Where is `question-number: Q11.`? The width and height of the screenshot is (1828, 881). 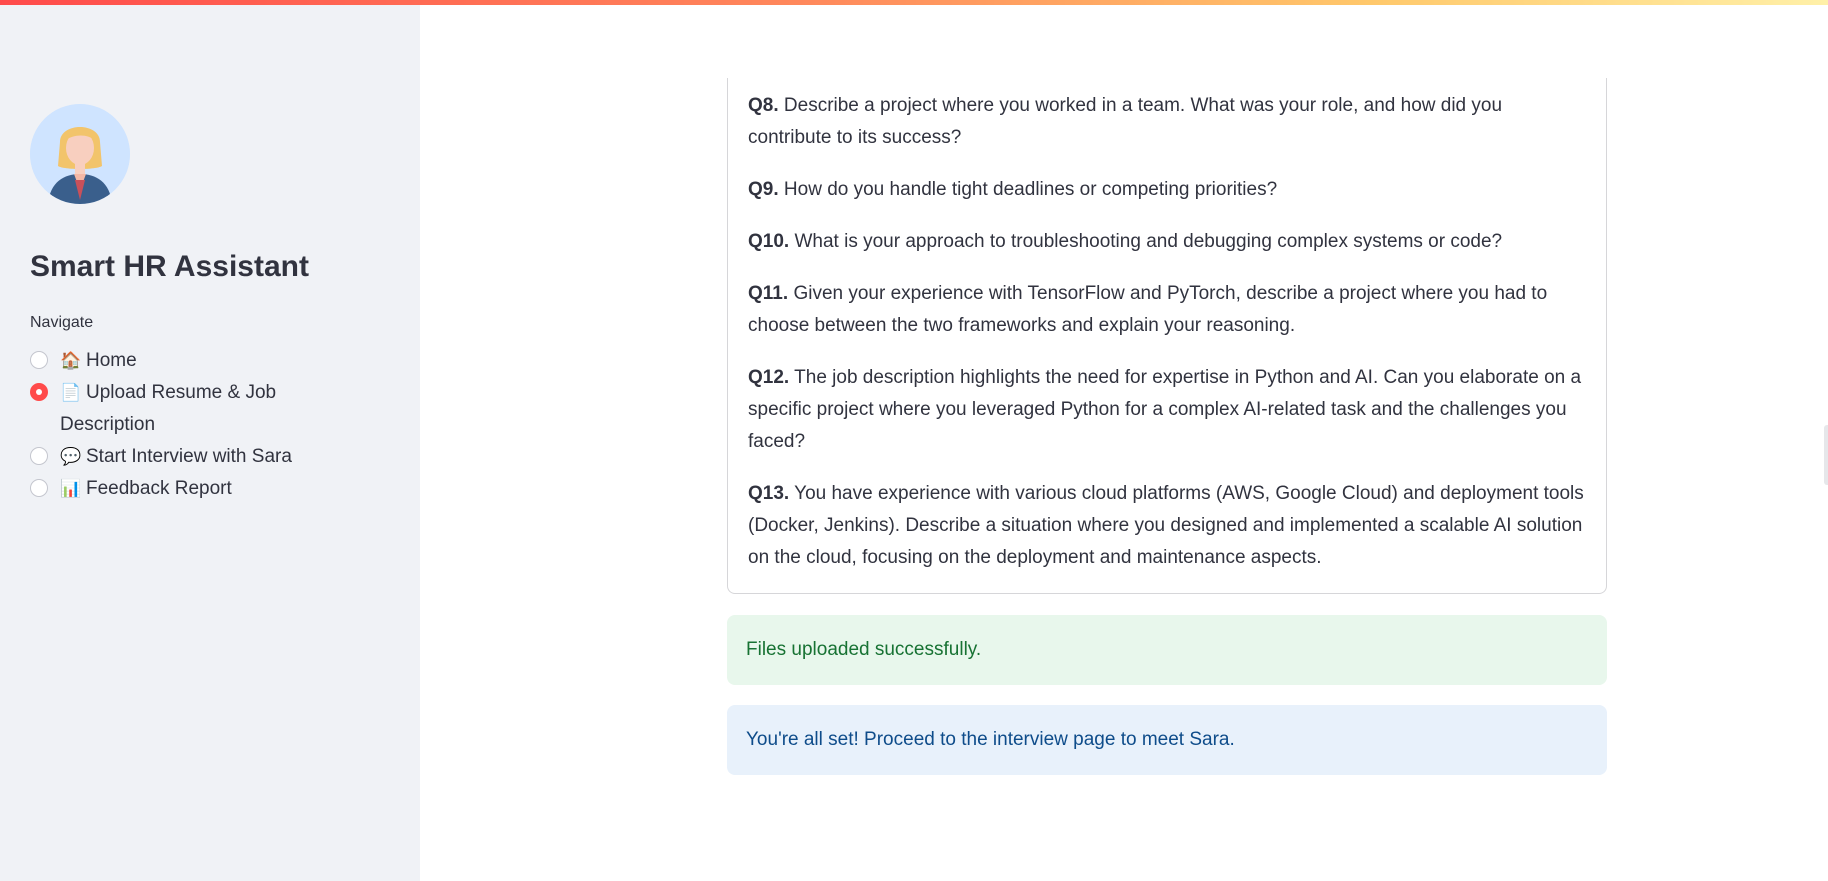
question-number: Q11. is located at coordinates (768, 293).